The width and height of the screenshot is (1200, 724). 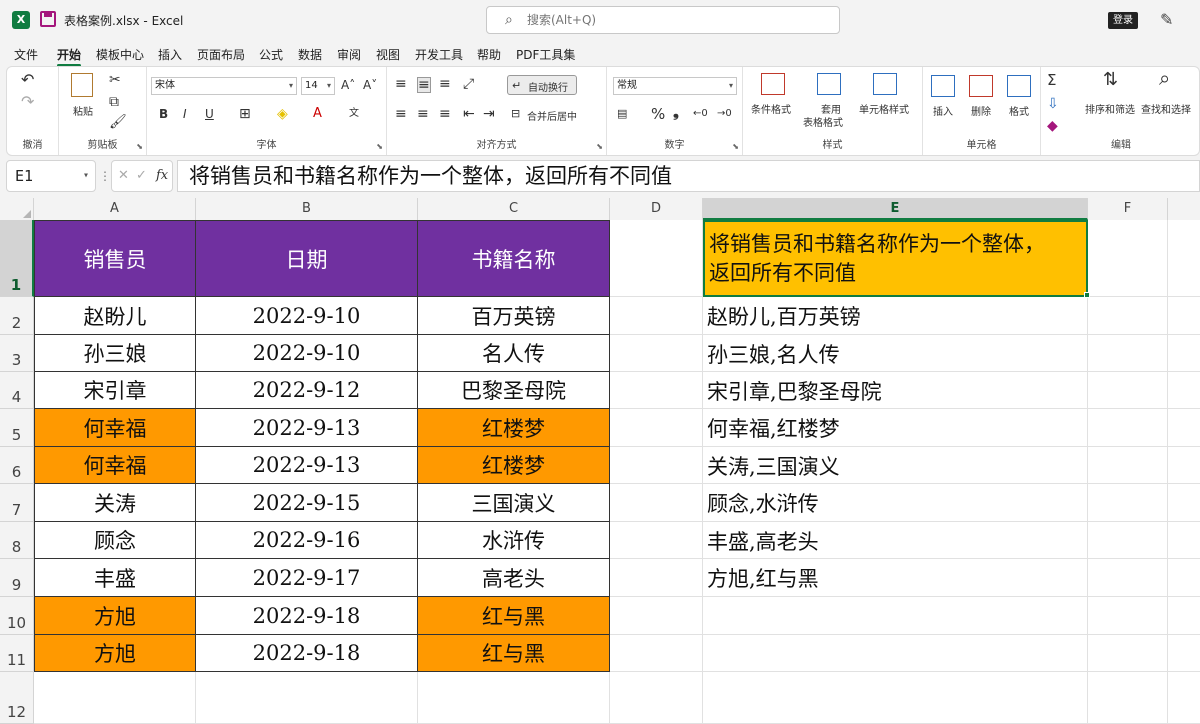 I want to click on cell-c2: 百万英镑, so click(x=514, y=316).